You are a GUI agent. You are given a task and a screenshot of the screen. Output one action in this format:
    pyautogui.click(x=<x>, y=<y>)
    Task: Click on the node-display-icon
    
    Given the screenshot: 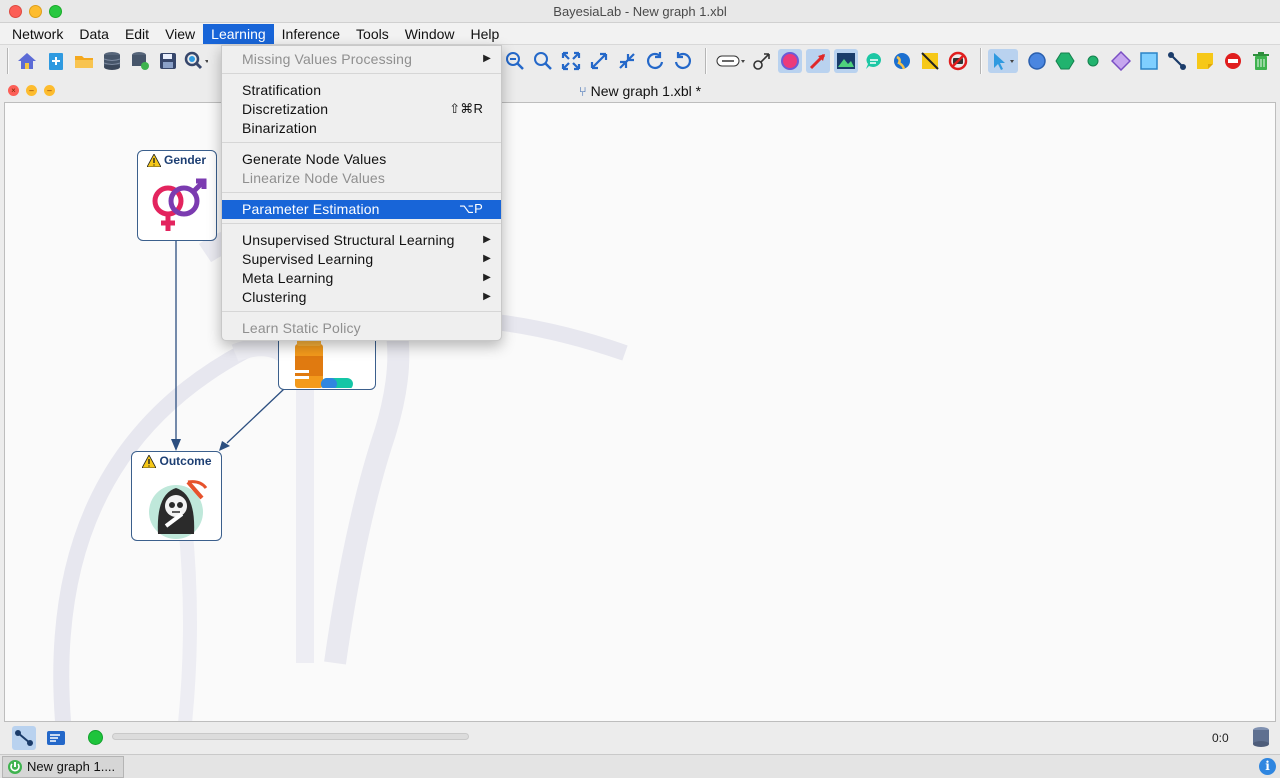 What is the action you would take?
    pyautogui.click(x=731, y=61)
    